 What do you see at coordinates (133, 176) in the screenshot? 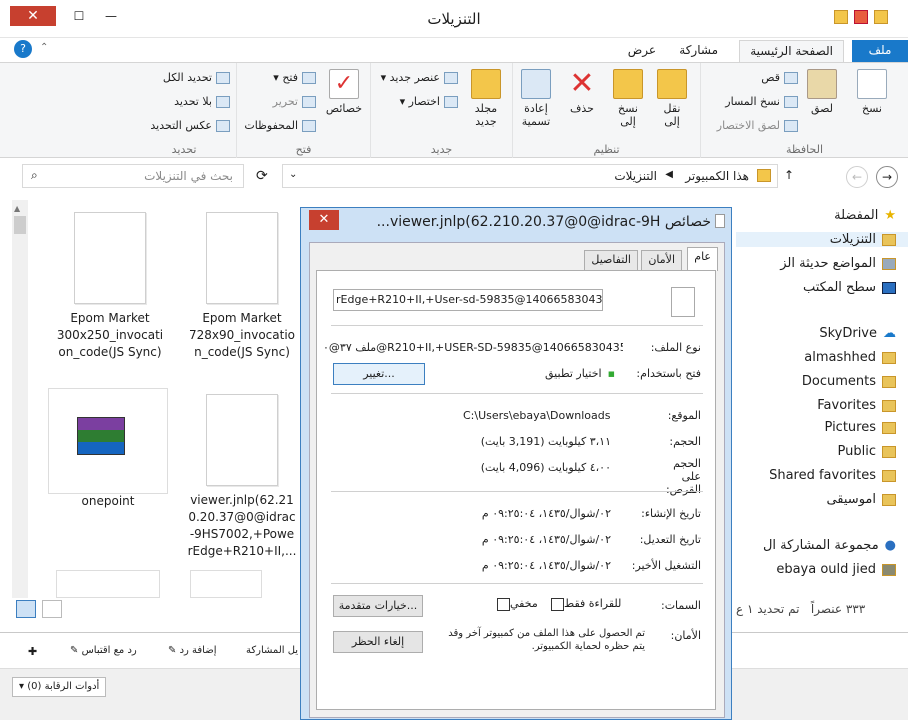
I see `search-input: بحث في التنزيلات ⌕` at bounding box center [133, 176].